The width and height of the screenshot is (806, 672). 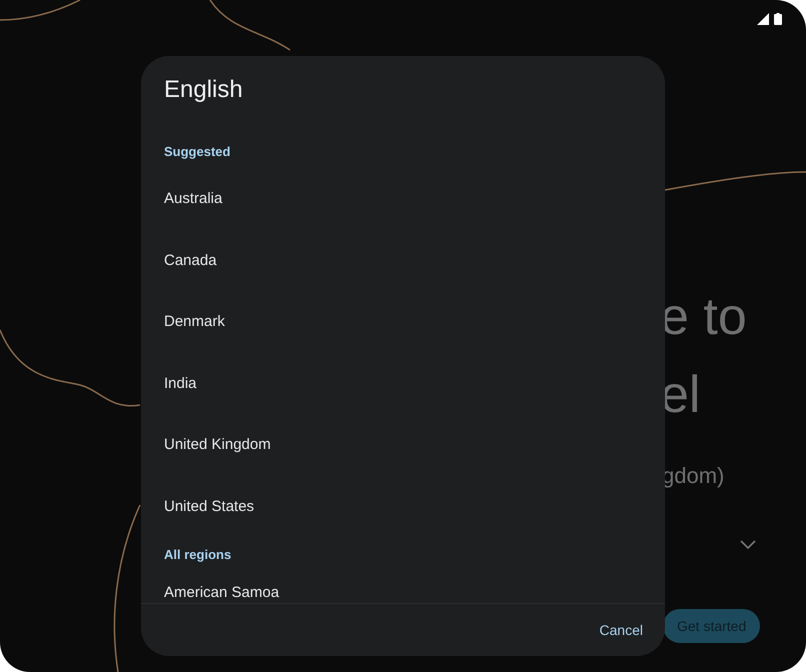 I want to click on battery-icon, so click(x=778, y=19).